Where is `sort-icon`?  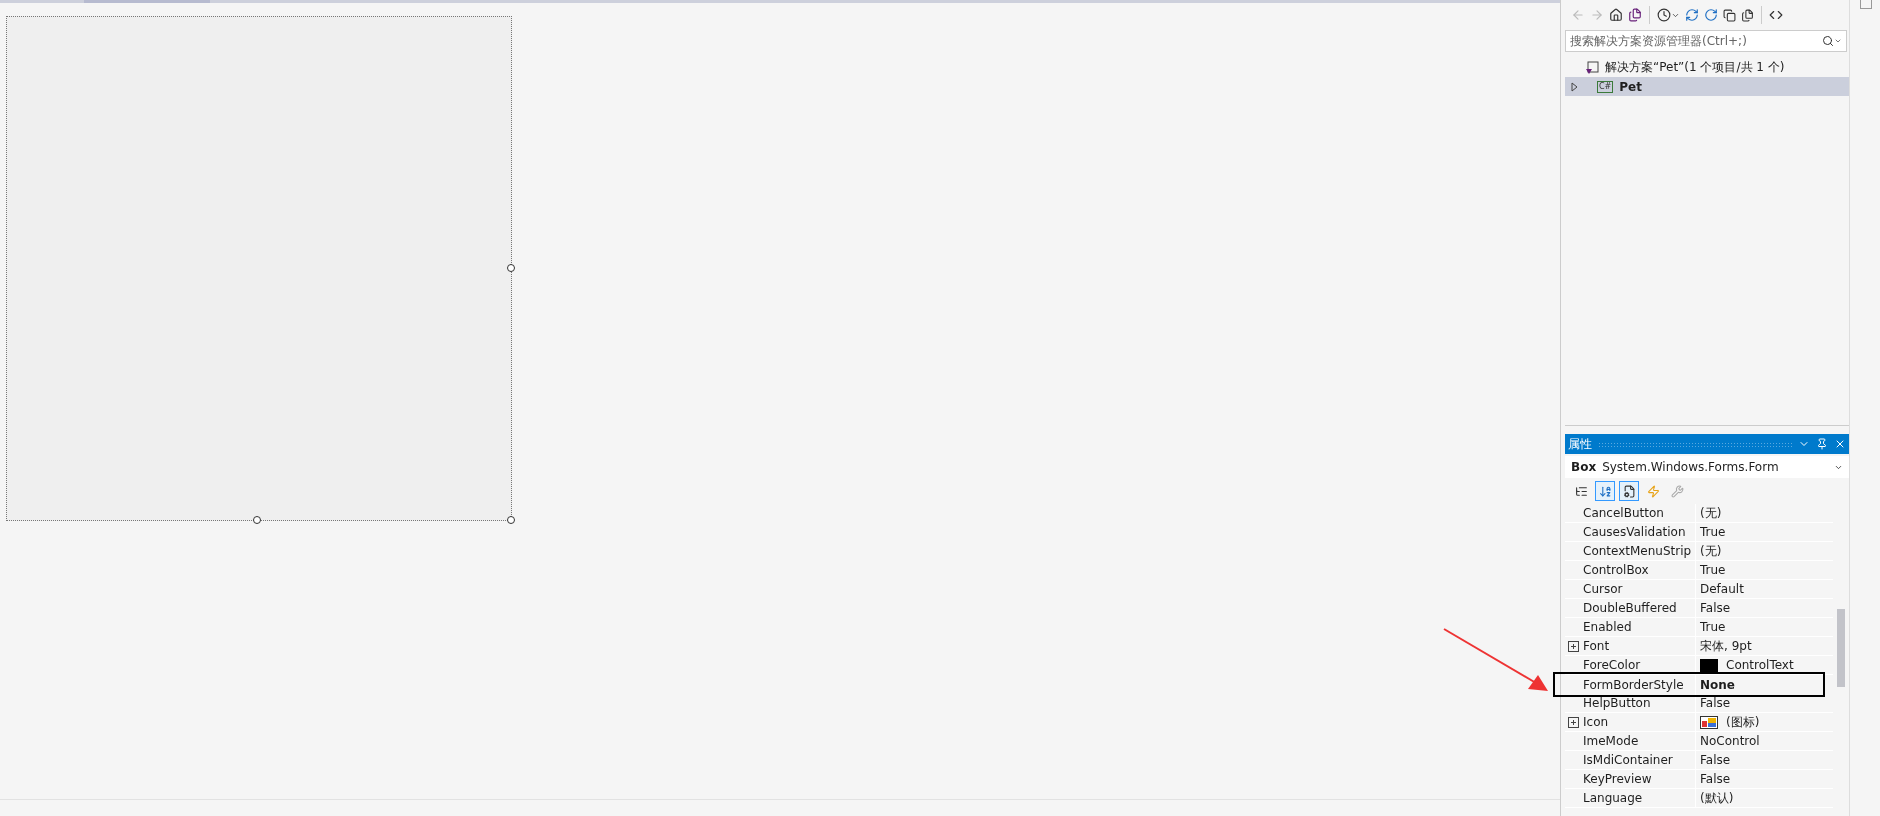
sort-icon is located at coordinates (1605, 491).